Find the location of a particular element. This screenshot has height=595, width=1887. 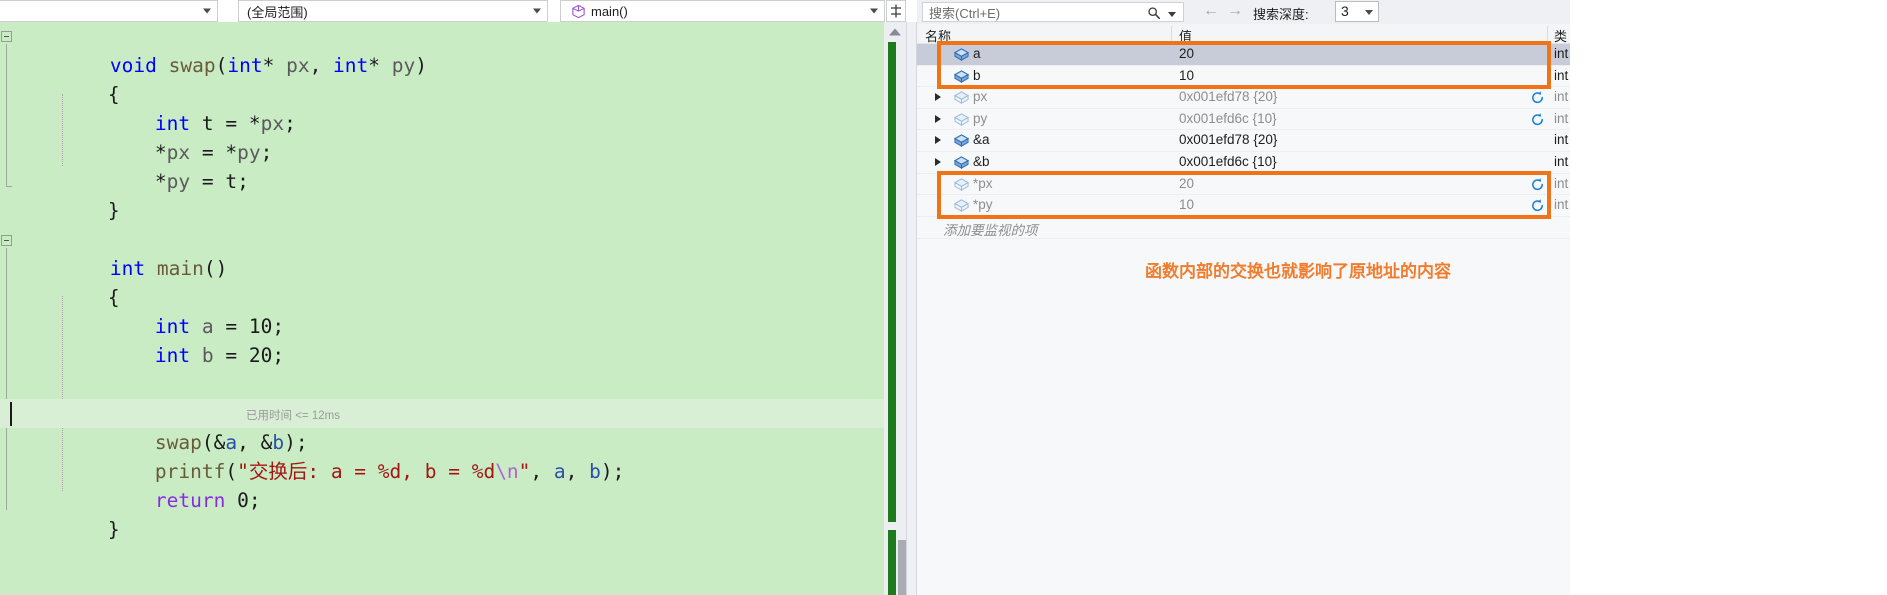

watch-row: b 10 int is located at coordinates (1243, 77).